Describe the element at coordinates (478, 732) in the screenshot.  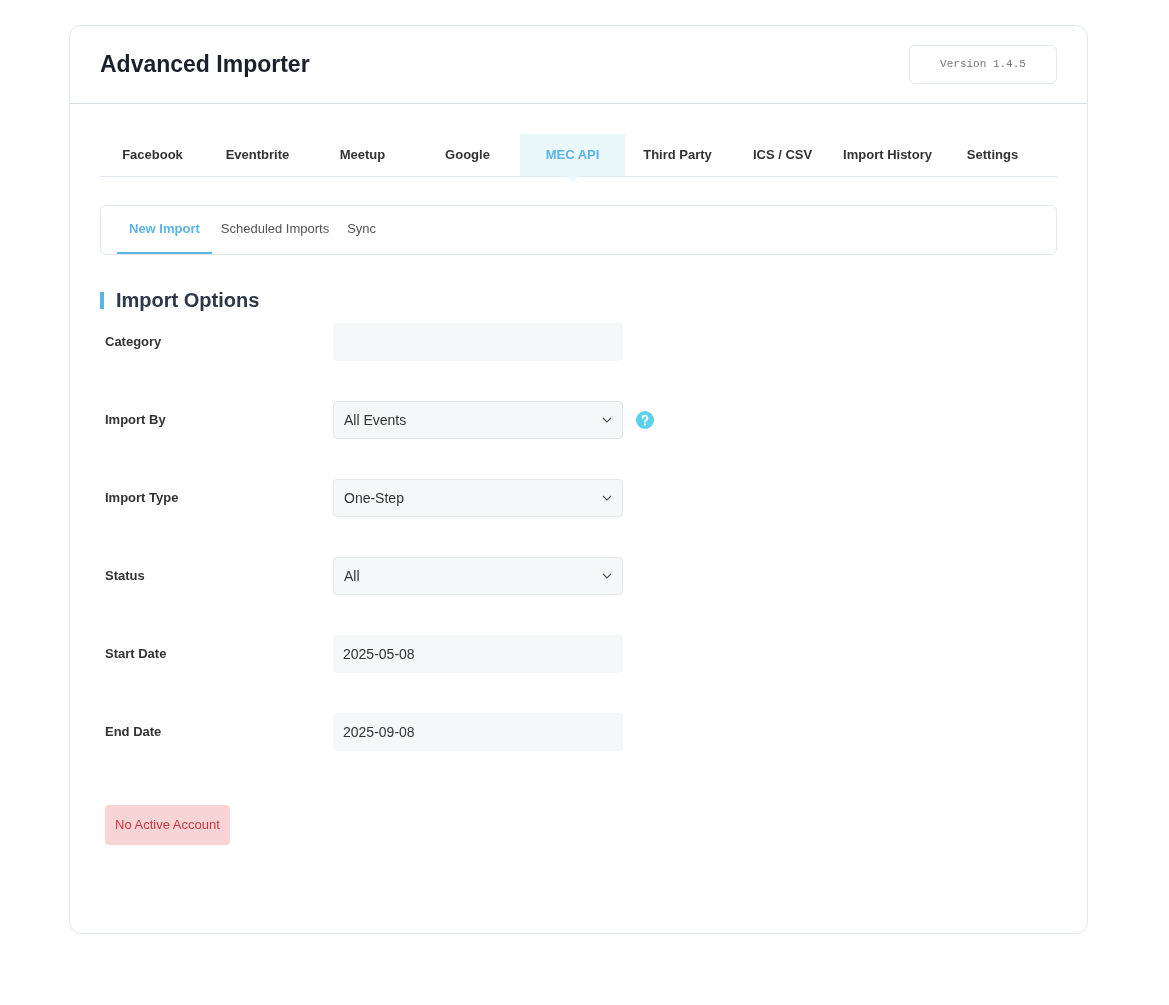
I see `input-field: 2025-09-08` at that location.